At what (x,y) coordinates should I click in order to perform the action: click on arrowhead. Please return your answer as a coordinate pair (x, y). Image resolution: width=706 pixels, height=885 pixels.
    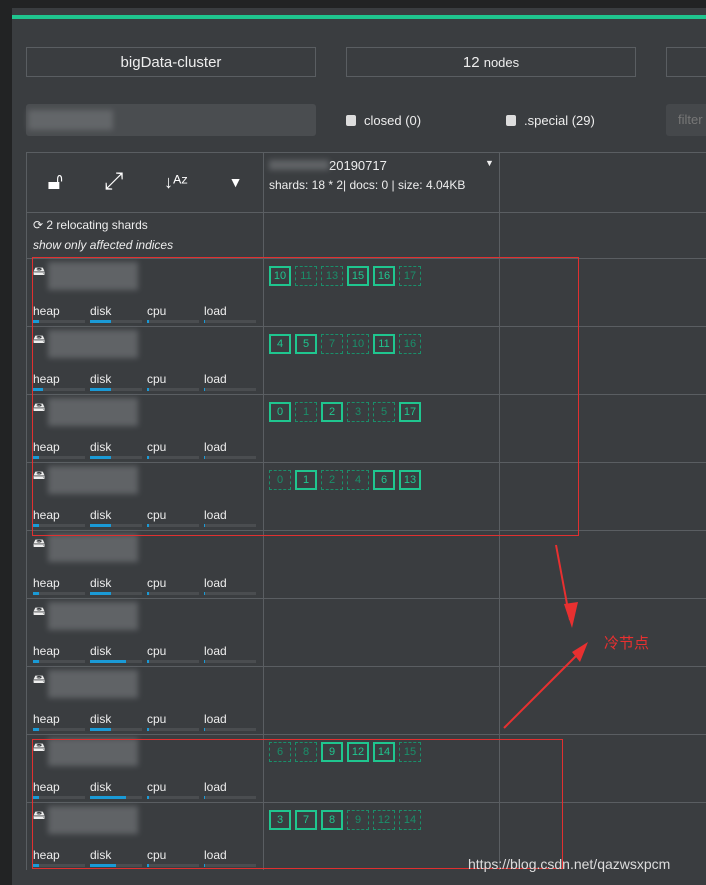
    Looking at the image, I should click on (571, 615).